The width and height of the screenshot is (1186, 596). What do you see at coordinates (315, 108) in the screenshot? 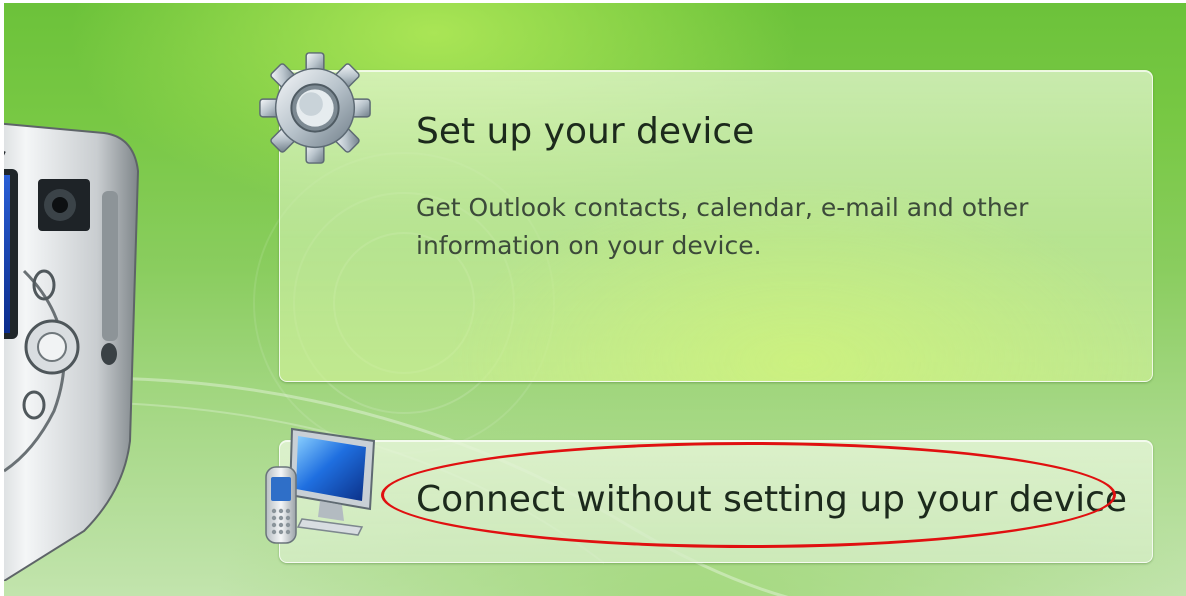
I see `gear-icon` at bounding box center [315, 108].